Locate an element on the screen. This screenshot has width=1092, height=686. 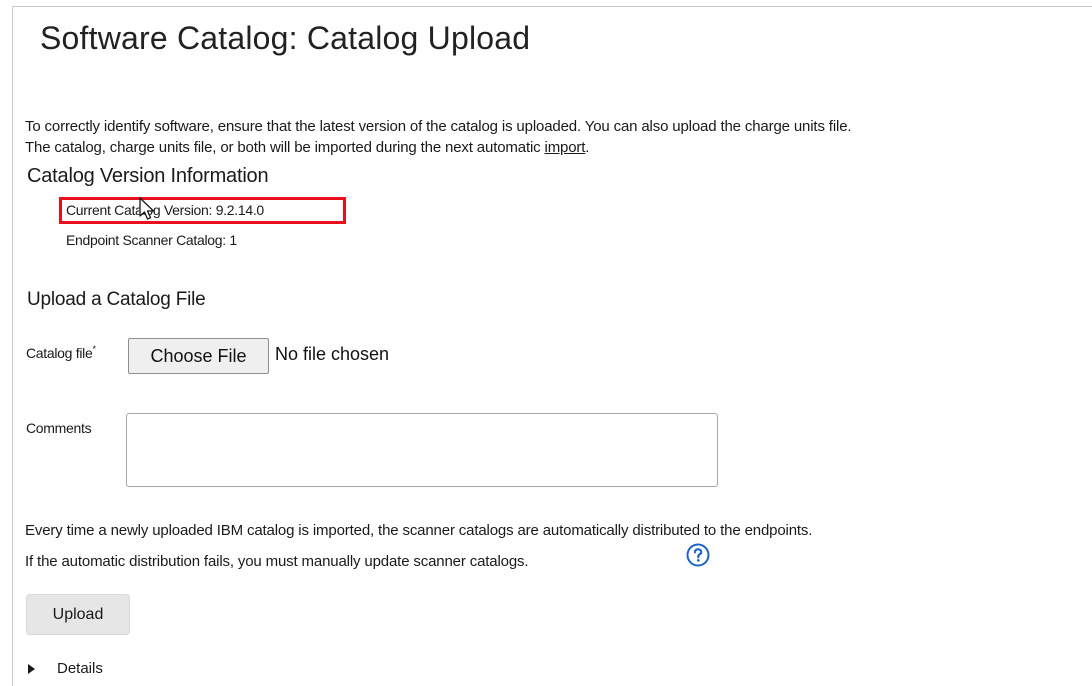
highlight-annotation-box is located at coordinates (202, 210).